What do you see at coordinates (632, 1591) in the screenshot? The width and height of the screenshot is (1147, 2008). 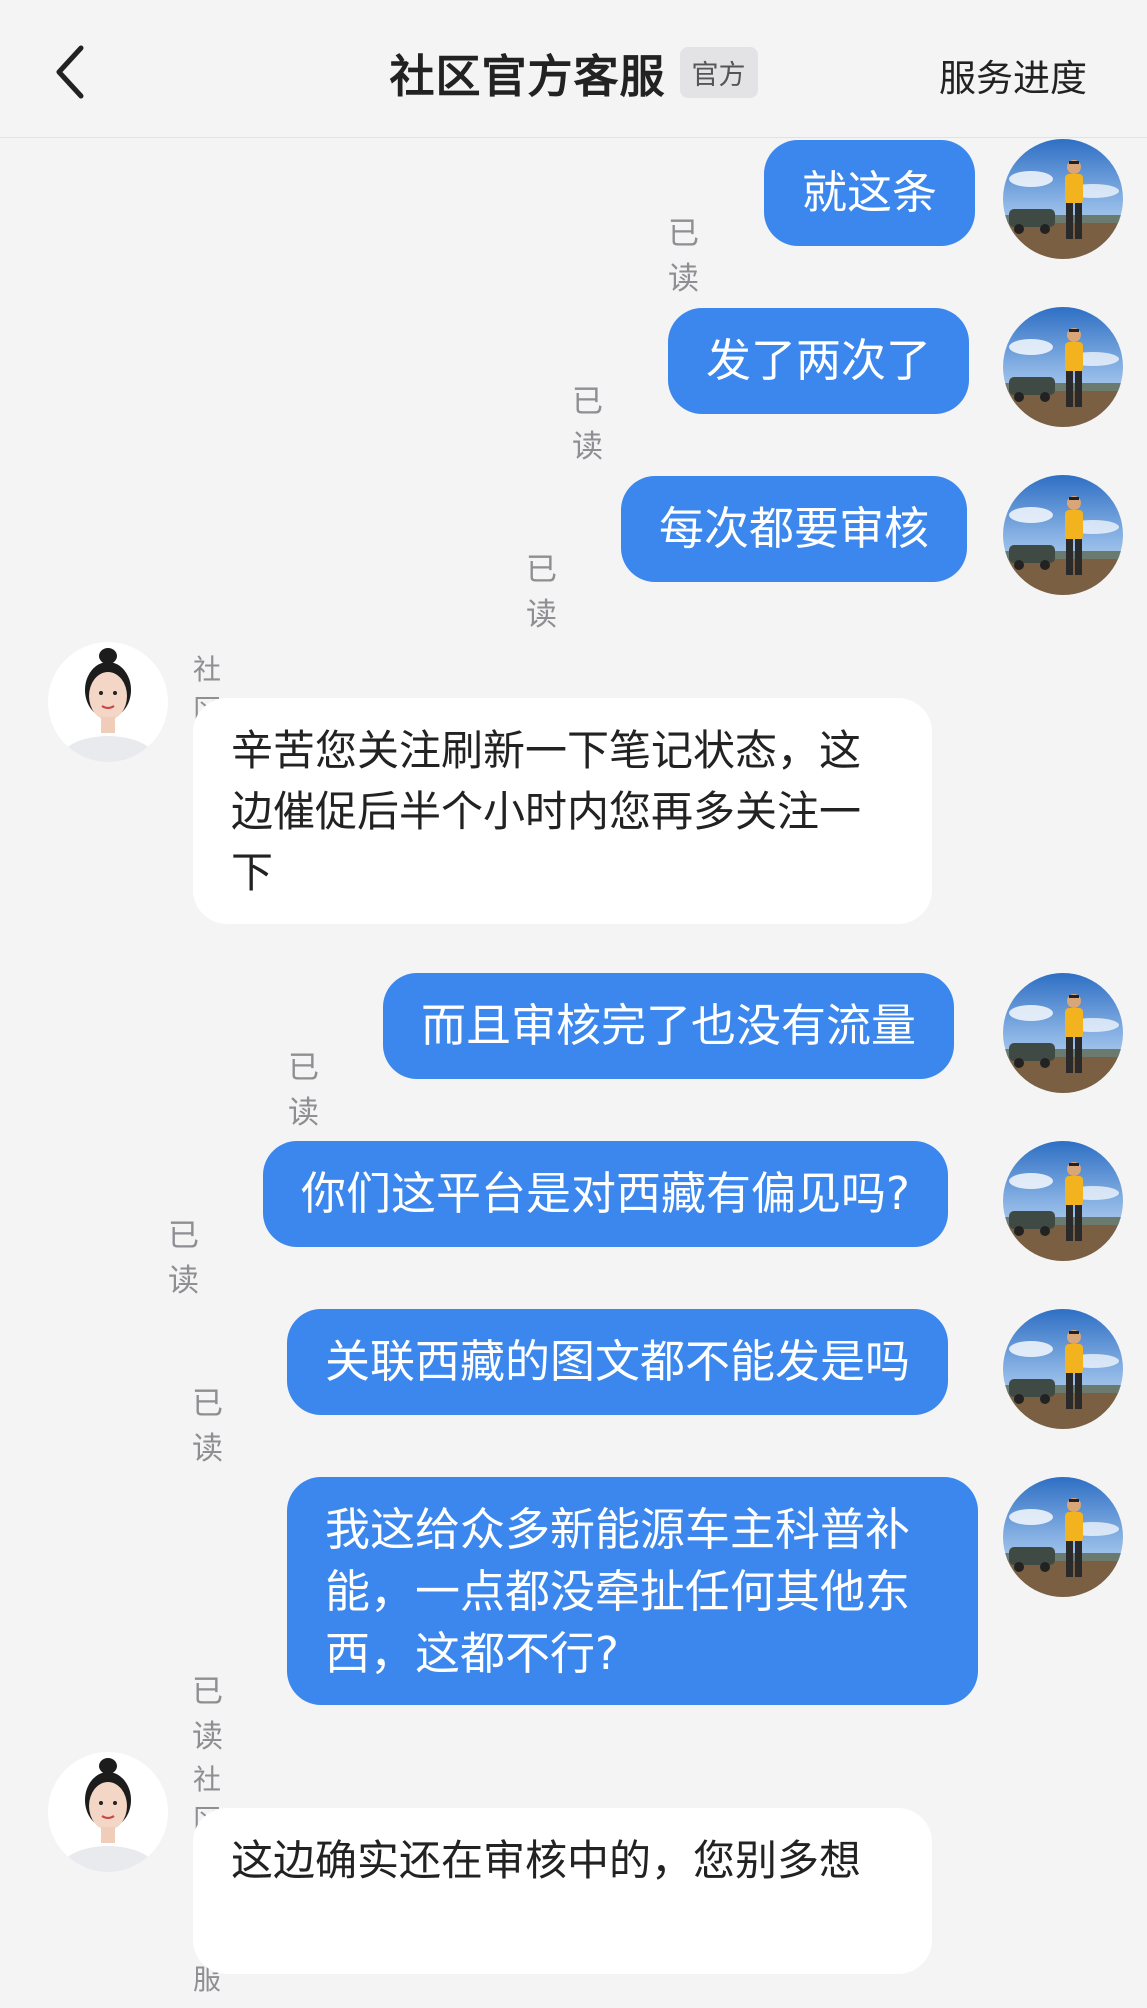 I see `message-bubble: 我这给众多新能源车主科普补能，一点都没牵扯任何其他东西，这都不行?` at bounding box center [632, 1591].